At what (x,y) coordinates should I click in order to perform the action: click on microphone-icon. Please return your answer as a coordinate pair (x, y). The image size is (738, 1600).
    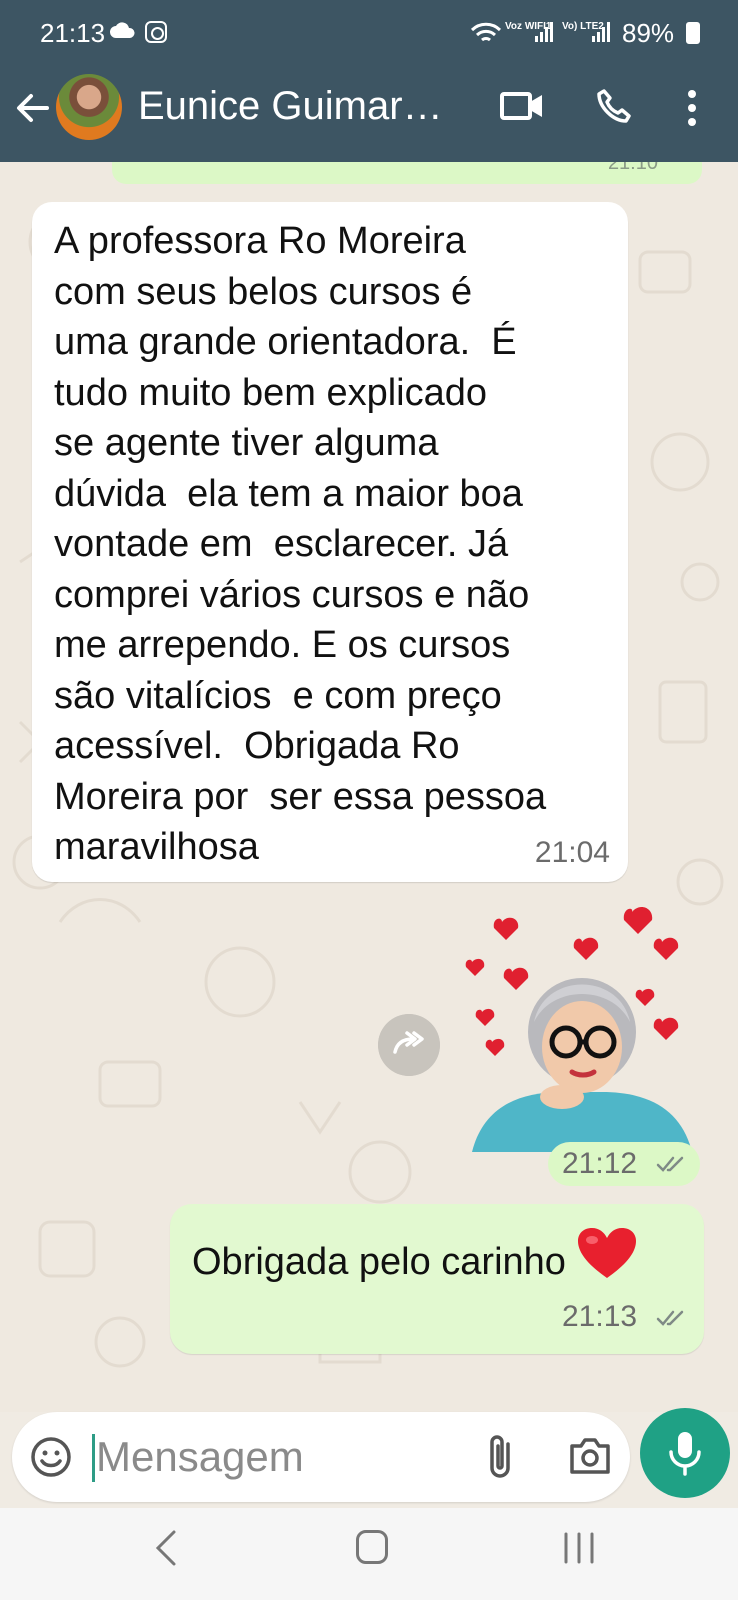
    Looking at the image, I should click on (685, 1454).